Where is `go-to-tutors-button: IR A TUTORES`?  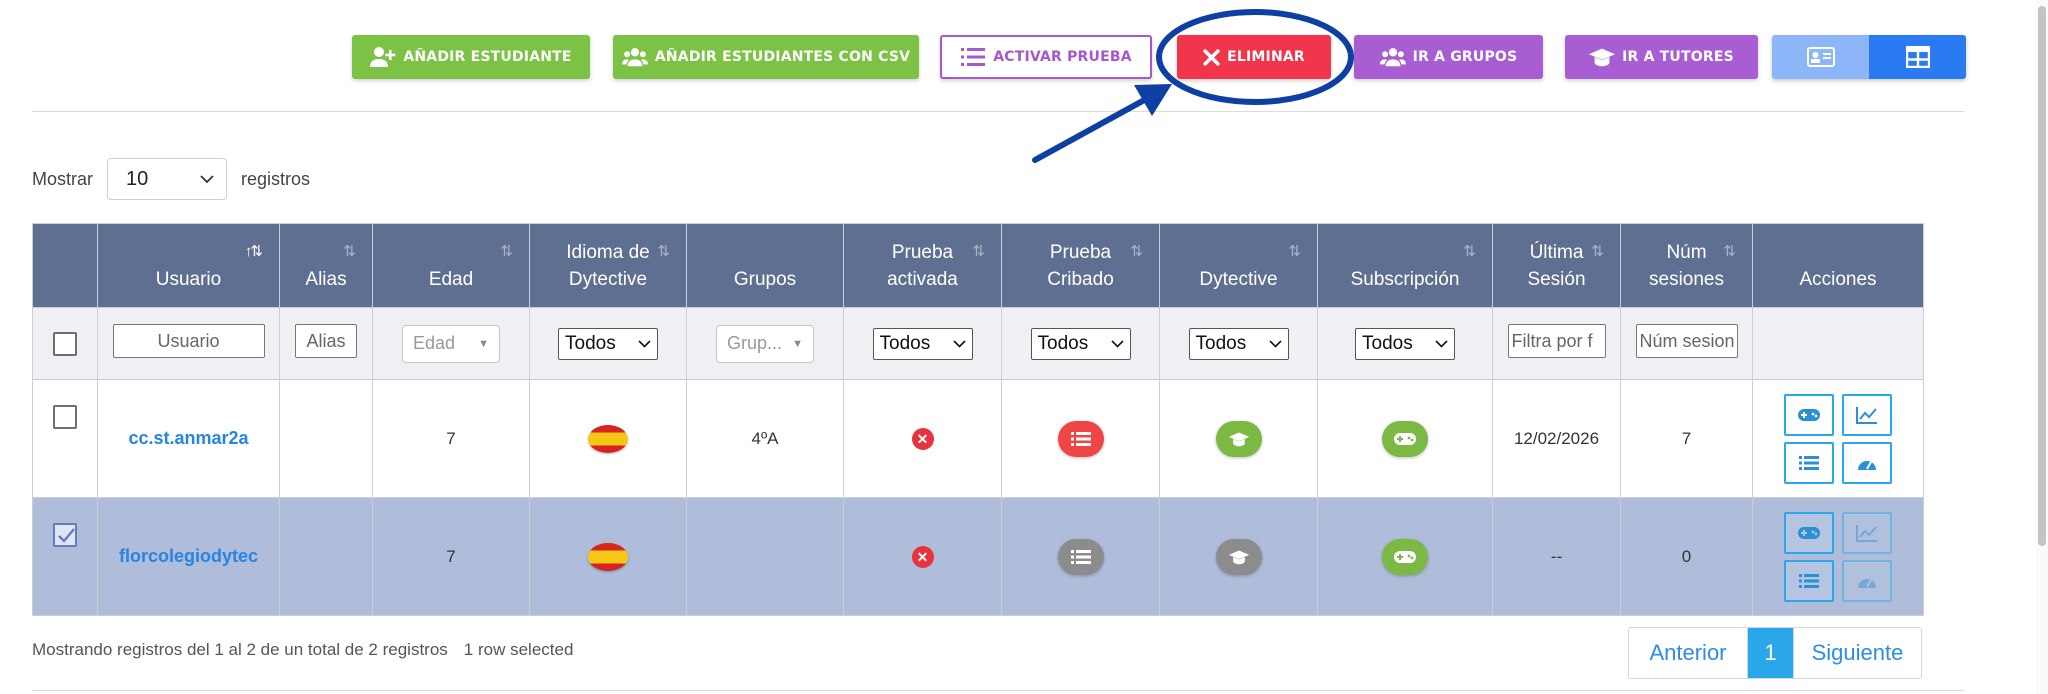 go-to-tutors-button: IR A TUTORES is located at coordinates (1661, 57).